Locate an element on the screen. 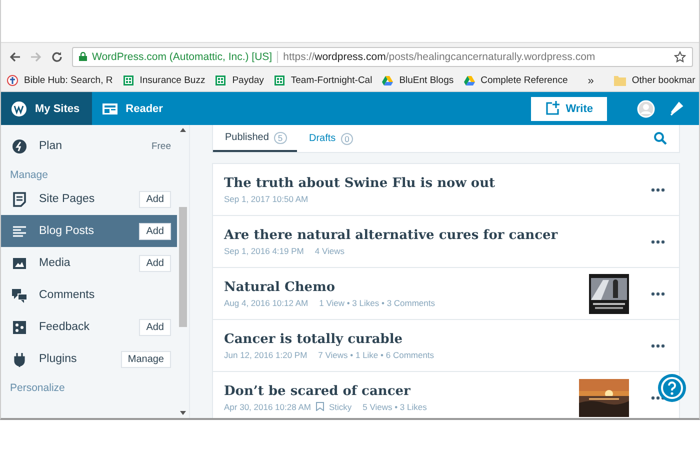 The height and width of the screenshot is (465, 700). reader-icon is located at coordinates (110, 108).